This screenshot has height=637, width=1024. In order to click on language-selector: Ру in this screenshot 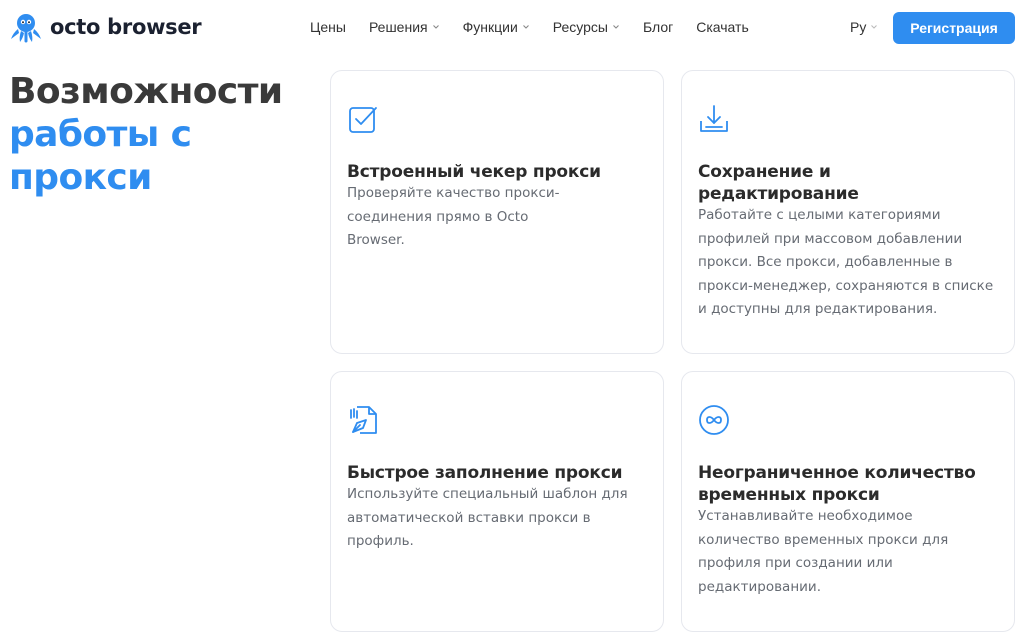, I will do `click(864, 27)`.